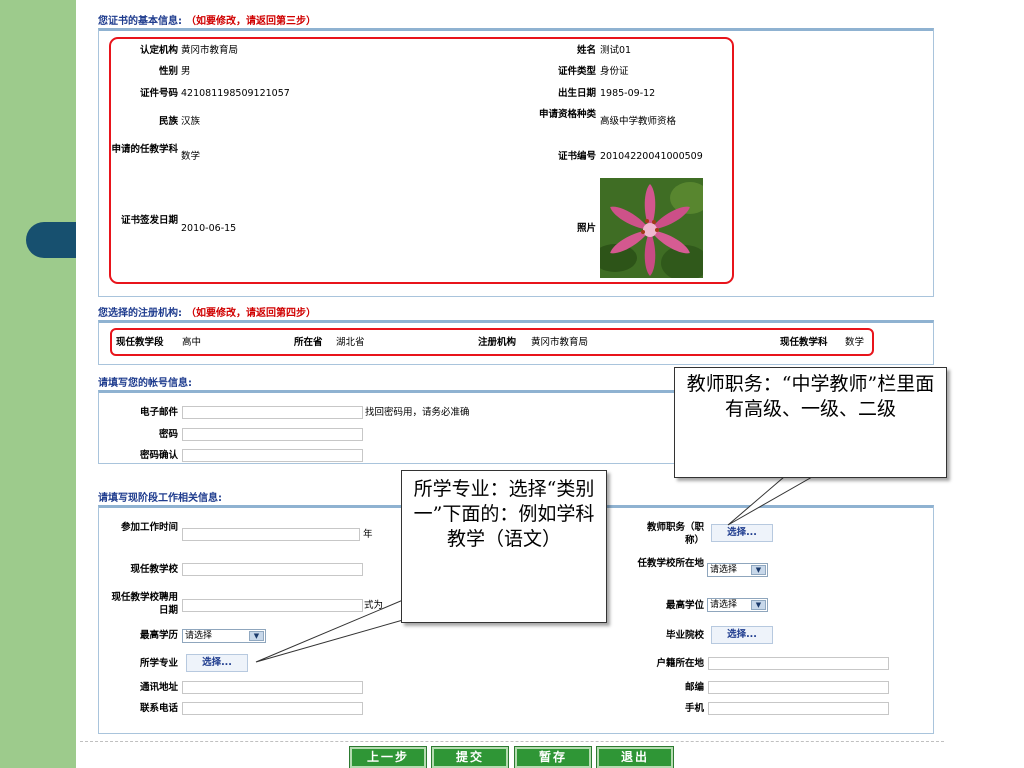  Describe the element at coordinates (810, 422) in the screenshot. I see `title-callout: 教师职务：“中学教师”栏里面有高级、一级、二级` at that location.